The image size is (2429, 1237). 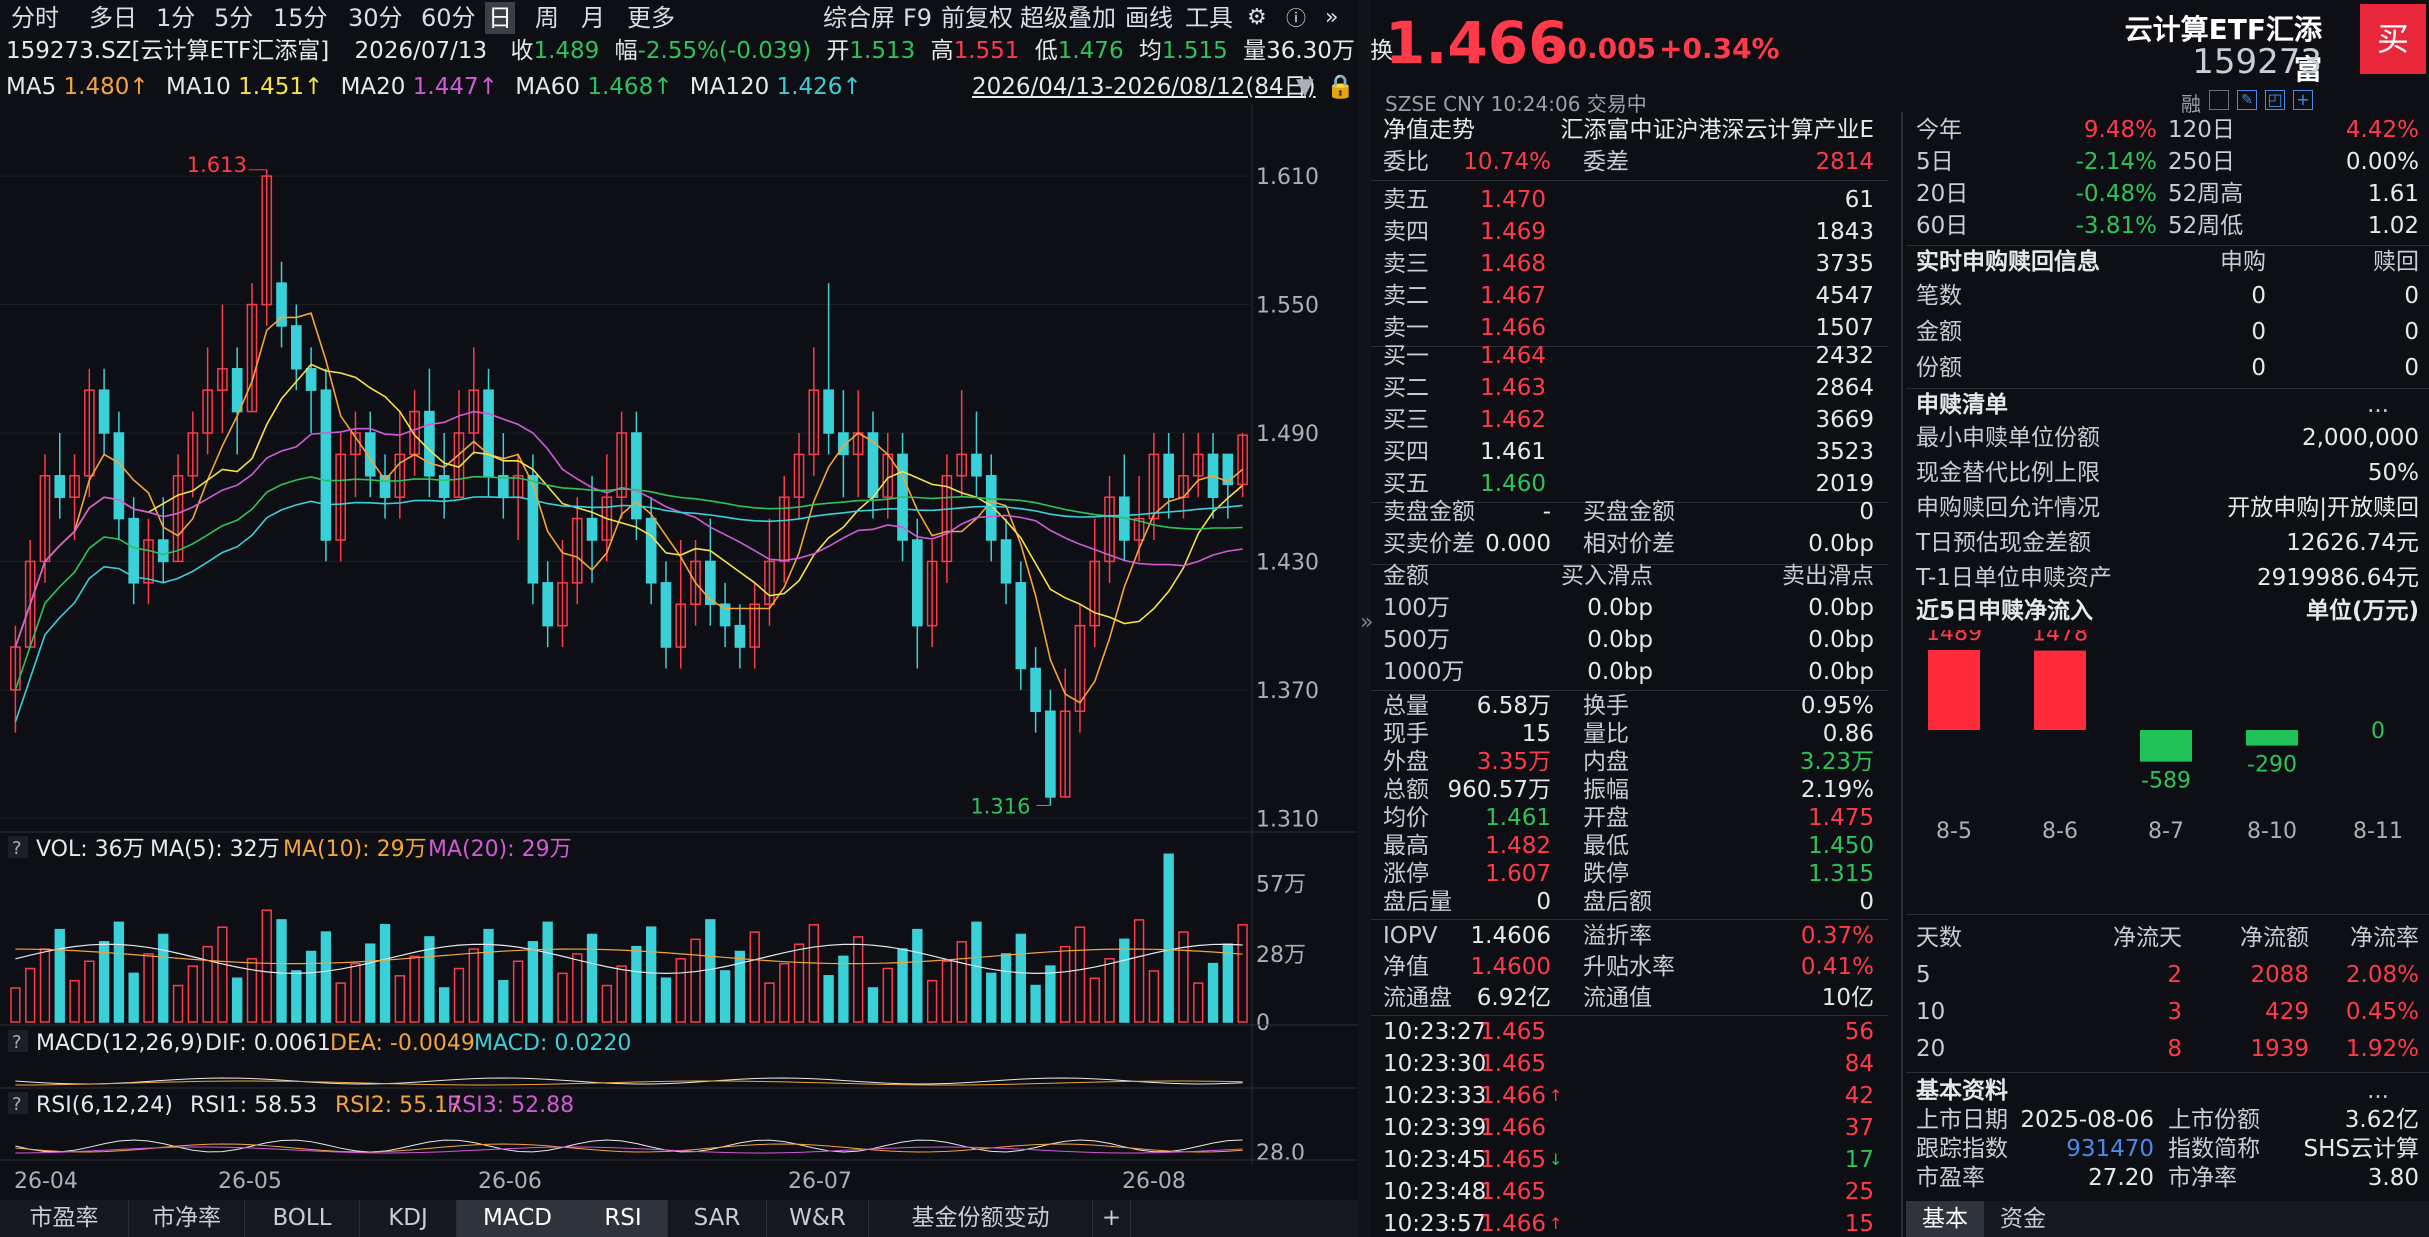 I want to click on toolbar-right-4: 画线, so click(x=1149, y=18).